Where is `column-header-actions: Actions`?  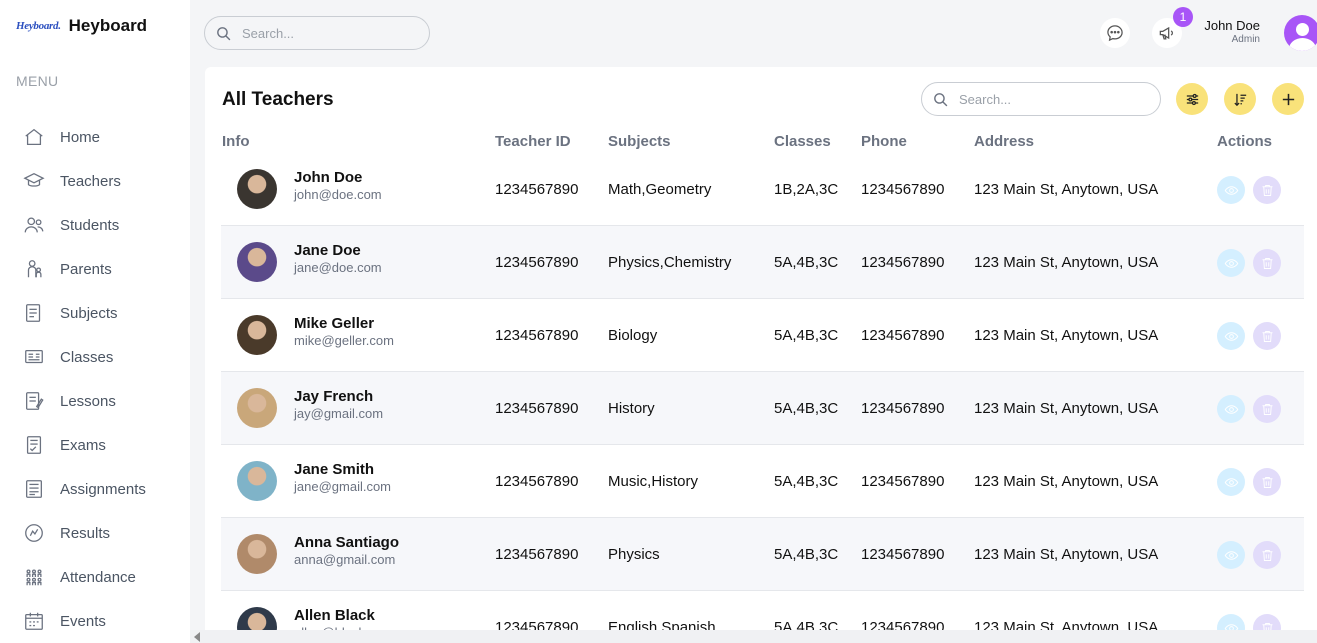
column-header-actions: Actions is located at coordinates (1245, 141).